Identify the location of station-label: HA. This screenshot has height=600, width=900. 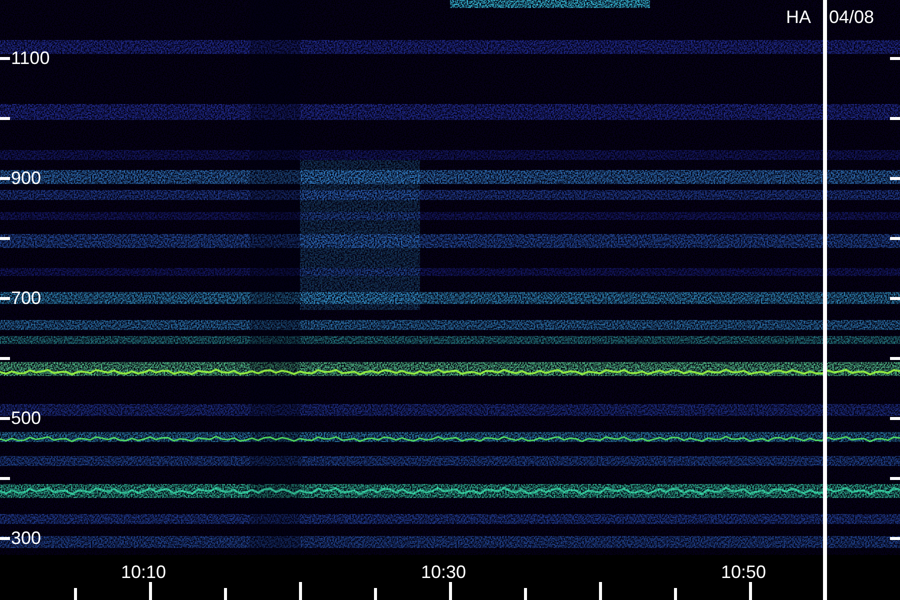
(799, 17).